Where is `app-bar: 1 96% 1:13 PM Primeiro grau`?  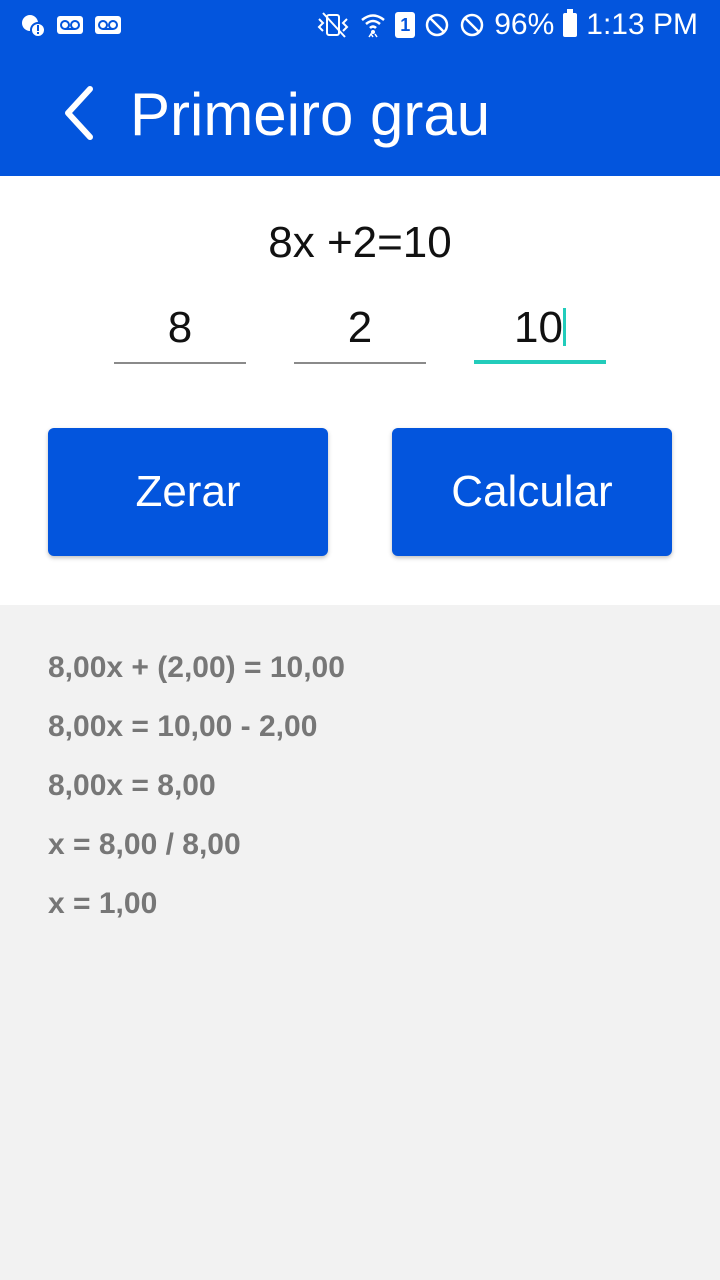
app-bar: 1 96% 1:13 PM Primeiro grau is located at coordinates (360, 88).